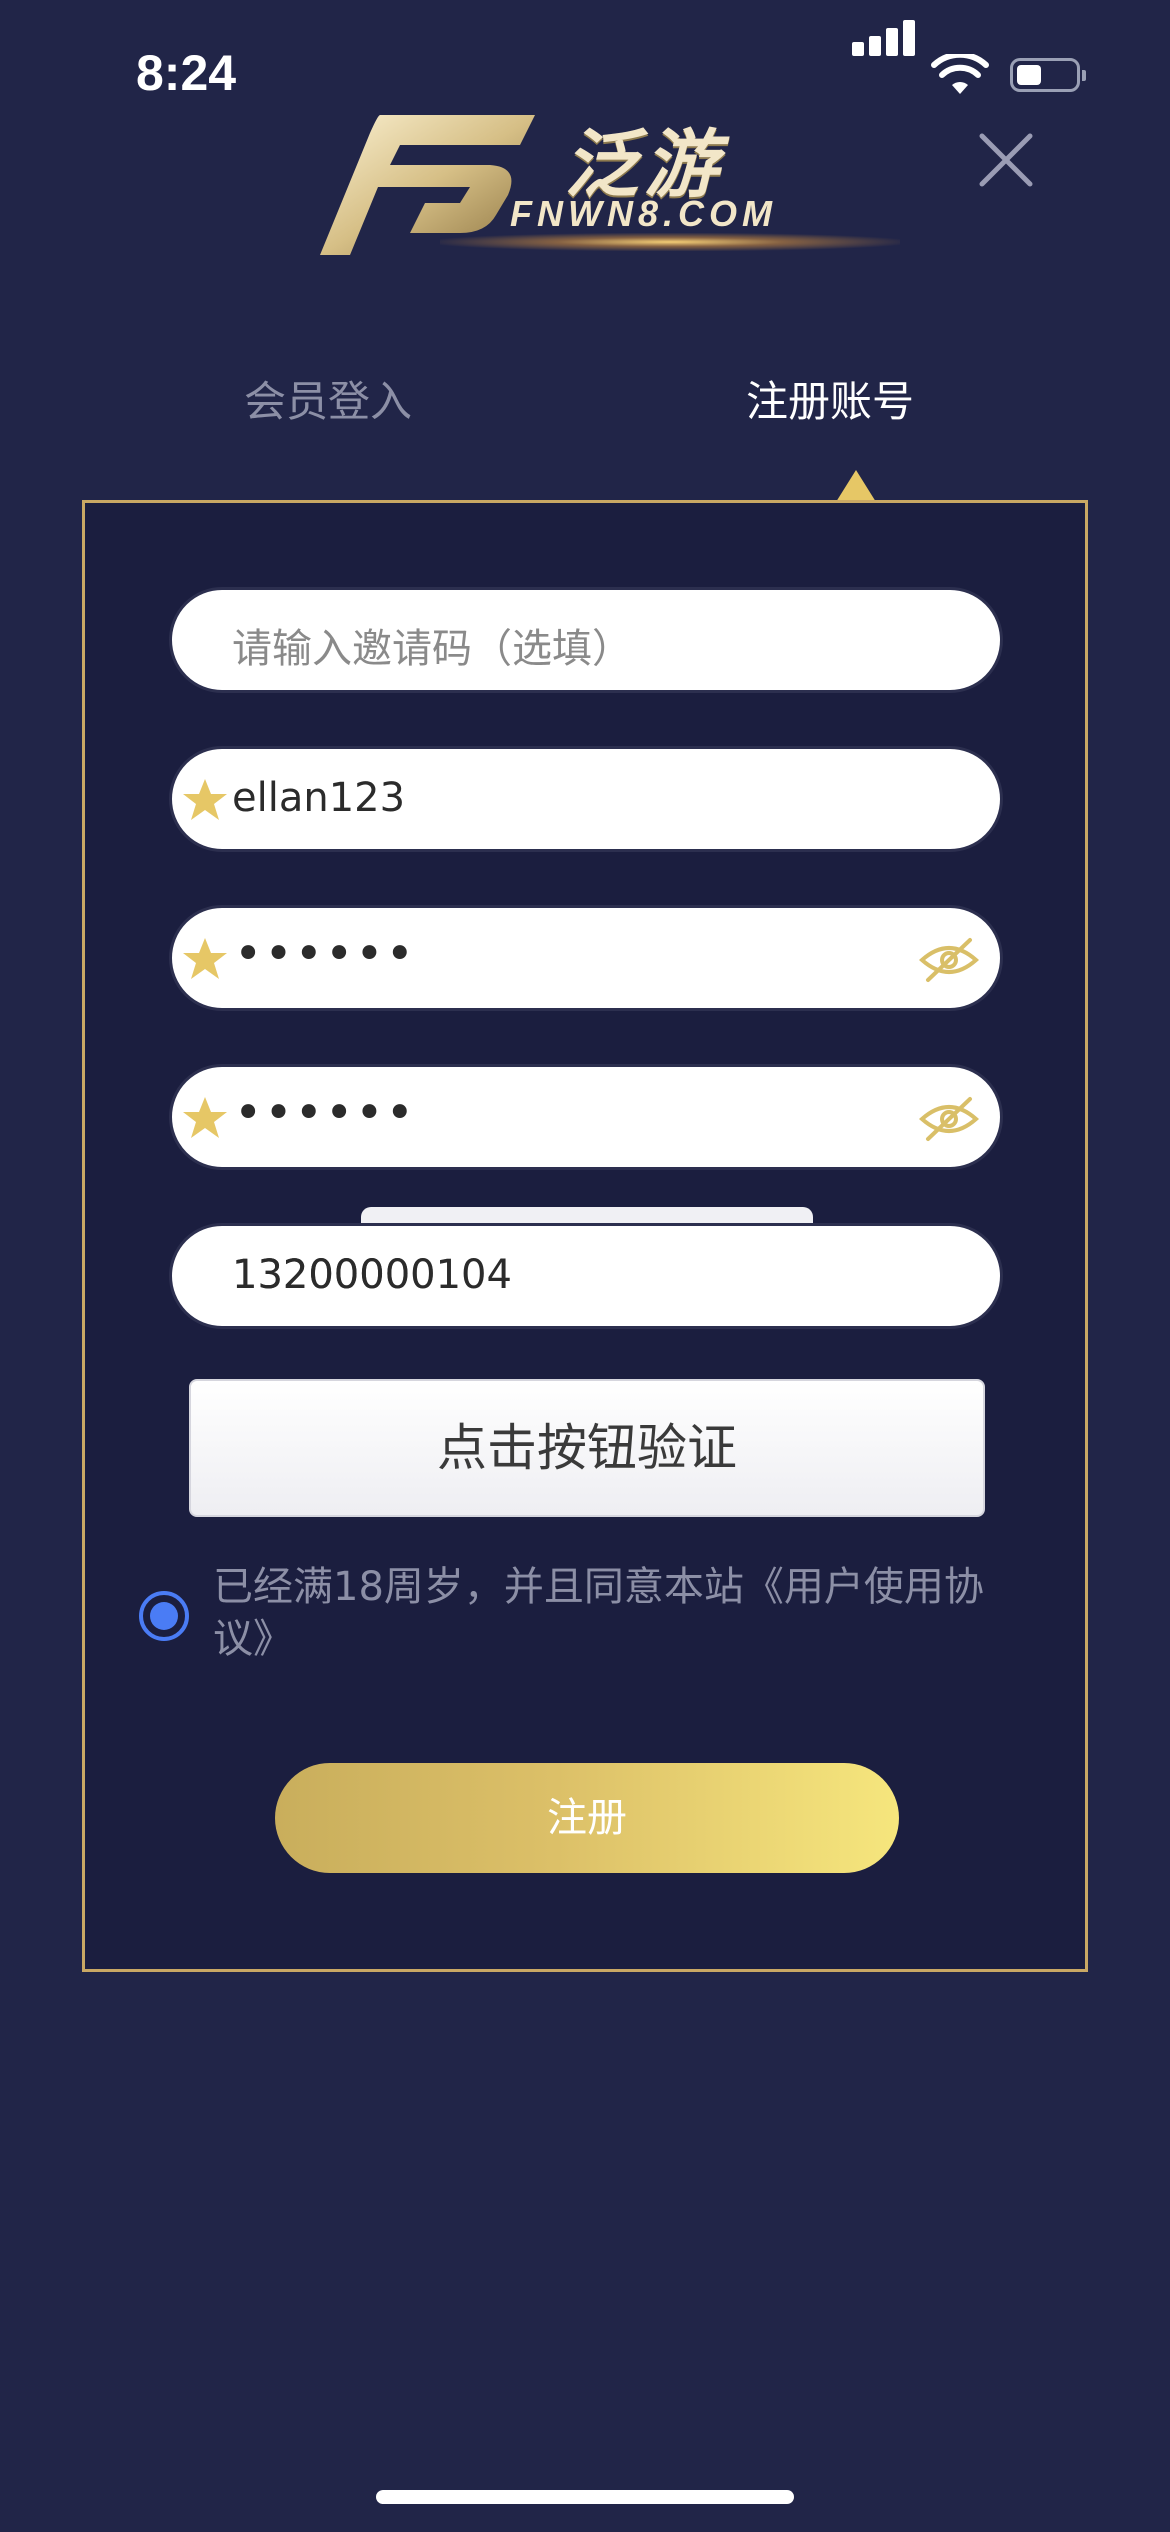 The image size is (1170, 2532). I want to click on username-value: ellan123, so click(319, 798).